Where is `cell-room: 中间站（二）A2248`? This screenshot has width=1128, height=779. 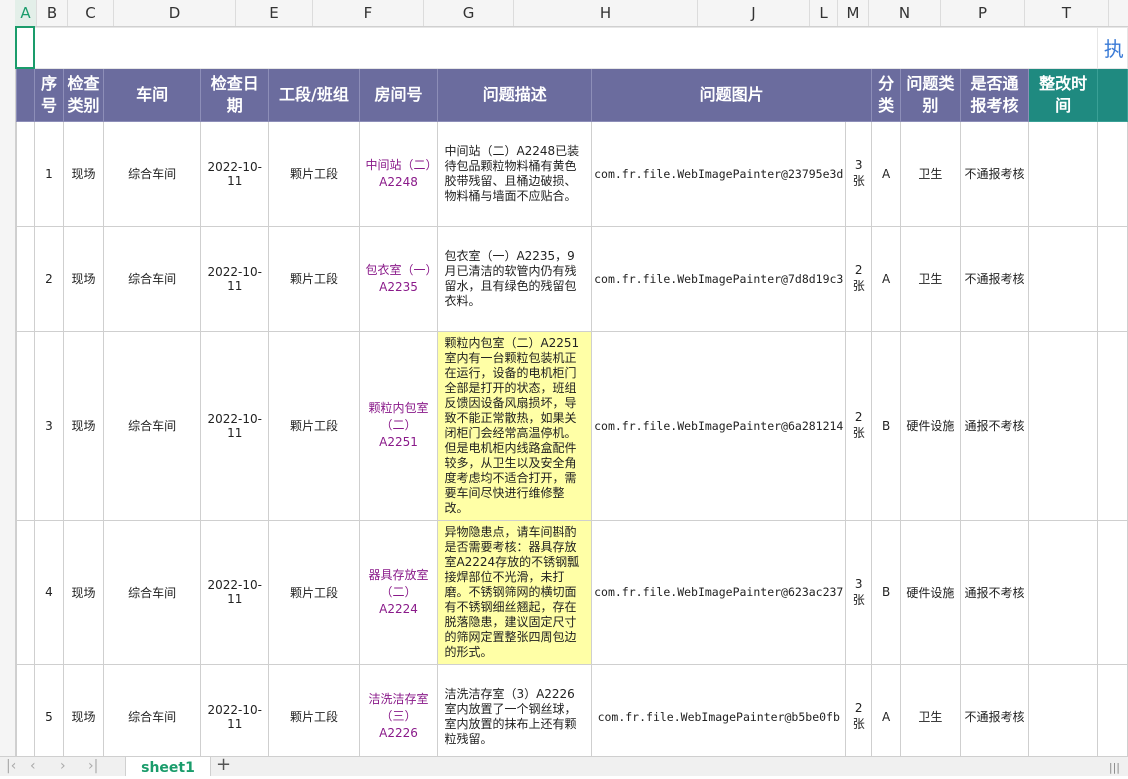 cell-room: 中间站（二）A2248 is located at coordinates (398, 173).